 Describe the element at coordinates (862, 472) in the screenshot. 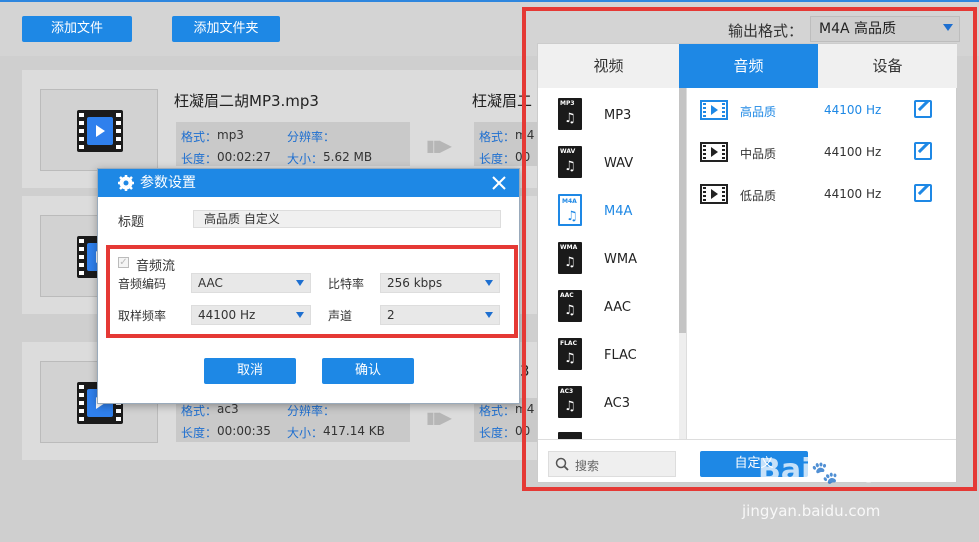

I see `watermark-brand2: 经验` at that location.